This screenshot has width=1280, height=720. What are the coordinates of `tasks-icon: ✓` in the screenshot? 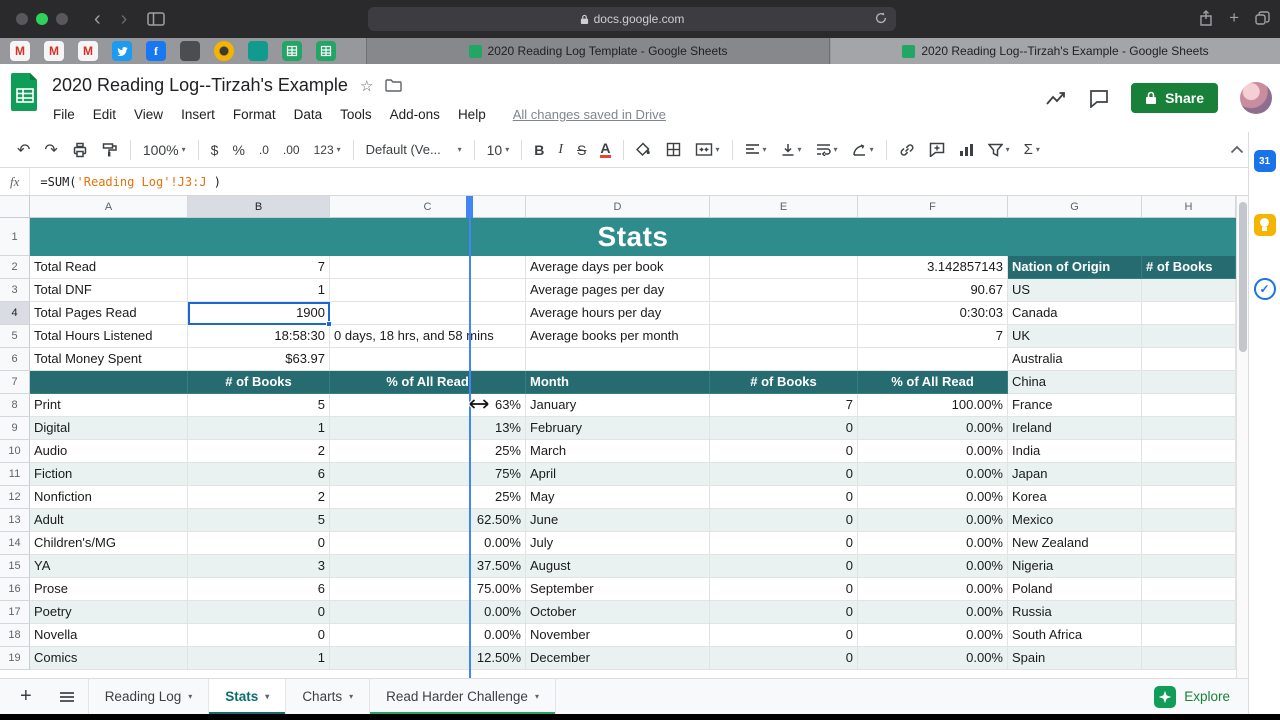 It's located at (1264, 289).